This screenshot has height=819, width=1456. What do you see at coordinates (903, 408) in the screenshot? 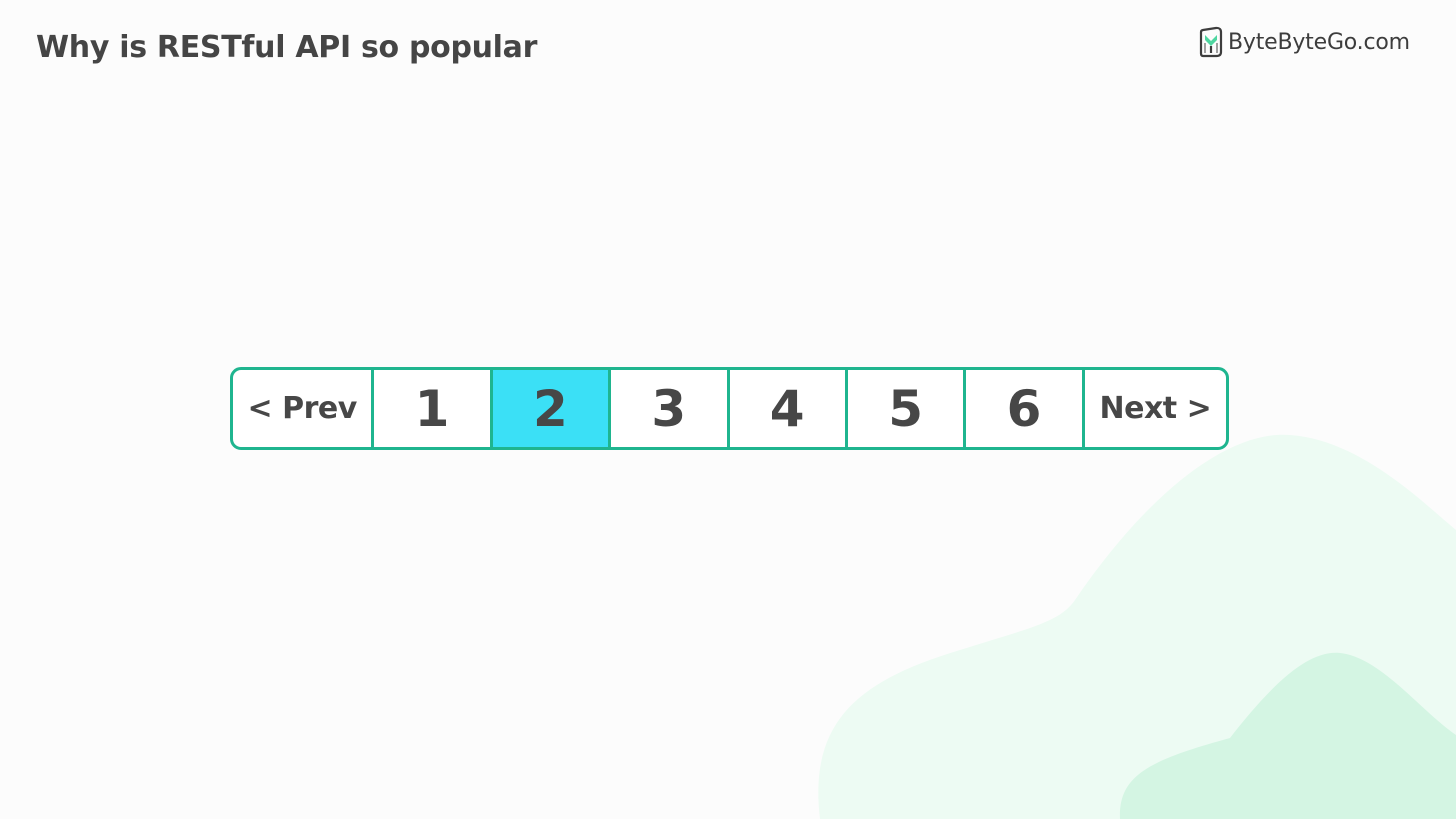
I see `page-button-5: 5` at bounding box center [903, 408].